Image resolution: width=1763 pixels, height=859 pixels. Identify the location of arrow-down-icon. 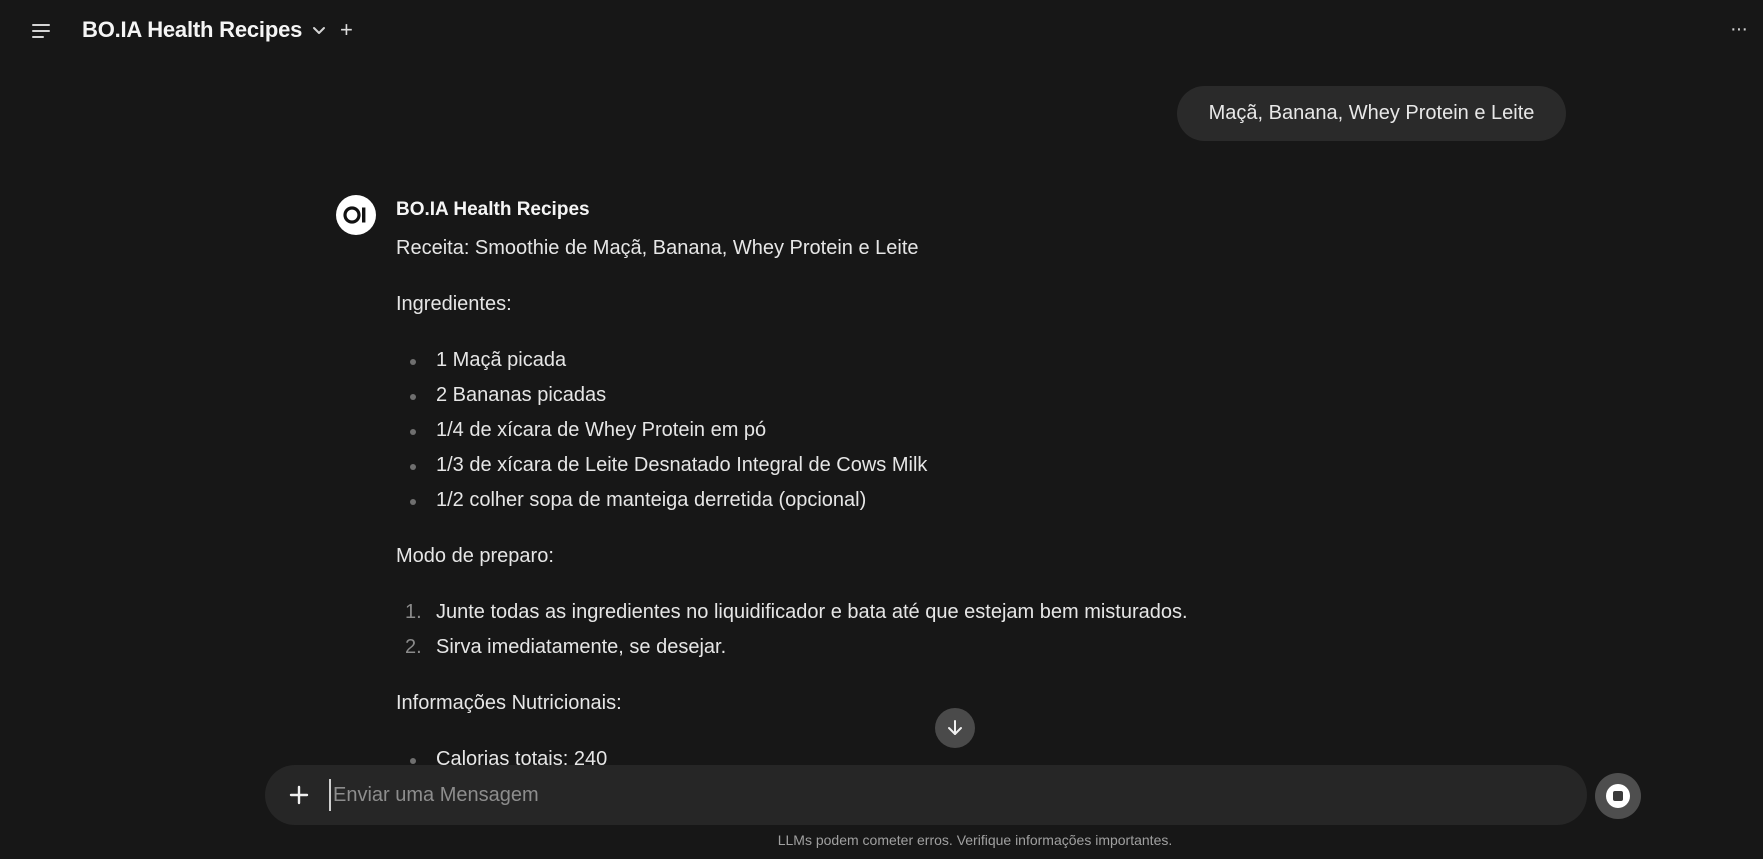
(955, 727).